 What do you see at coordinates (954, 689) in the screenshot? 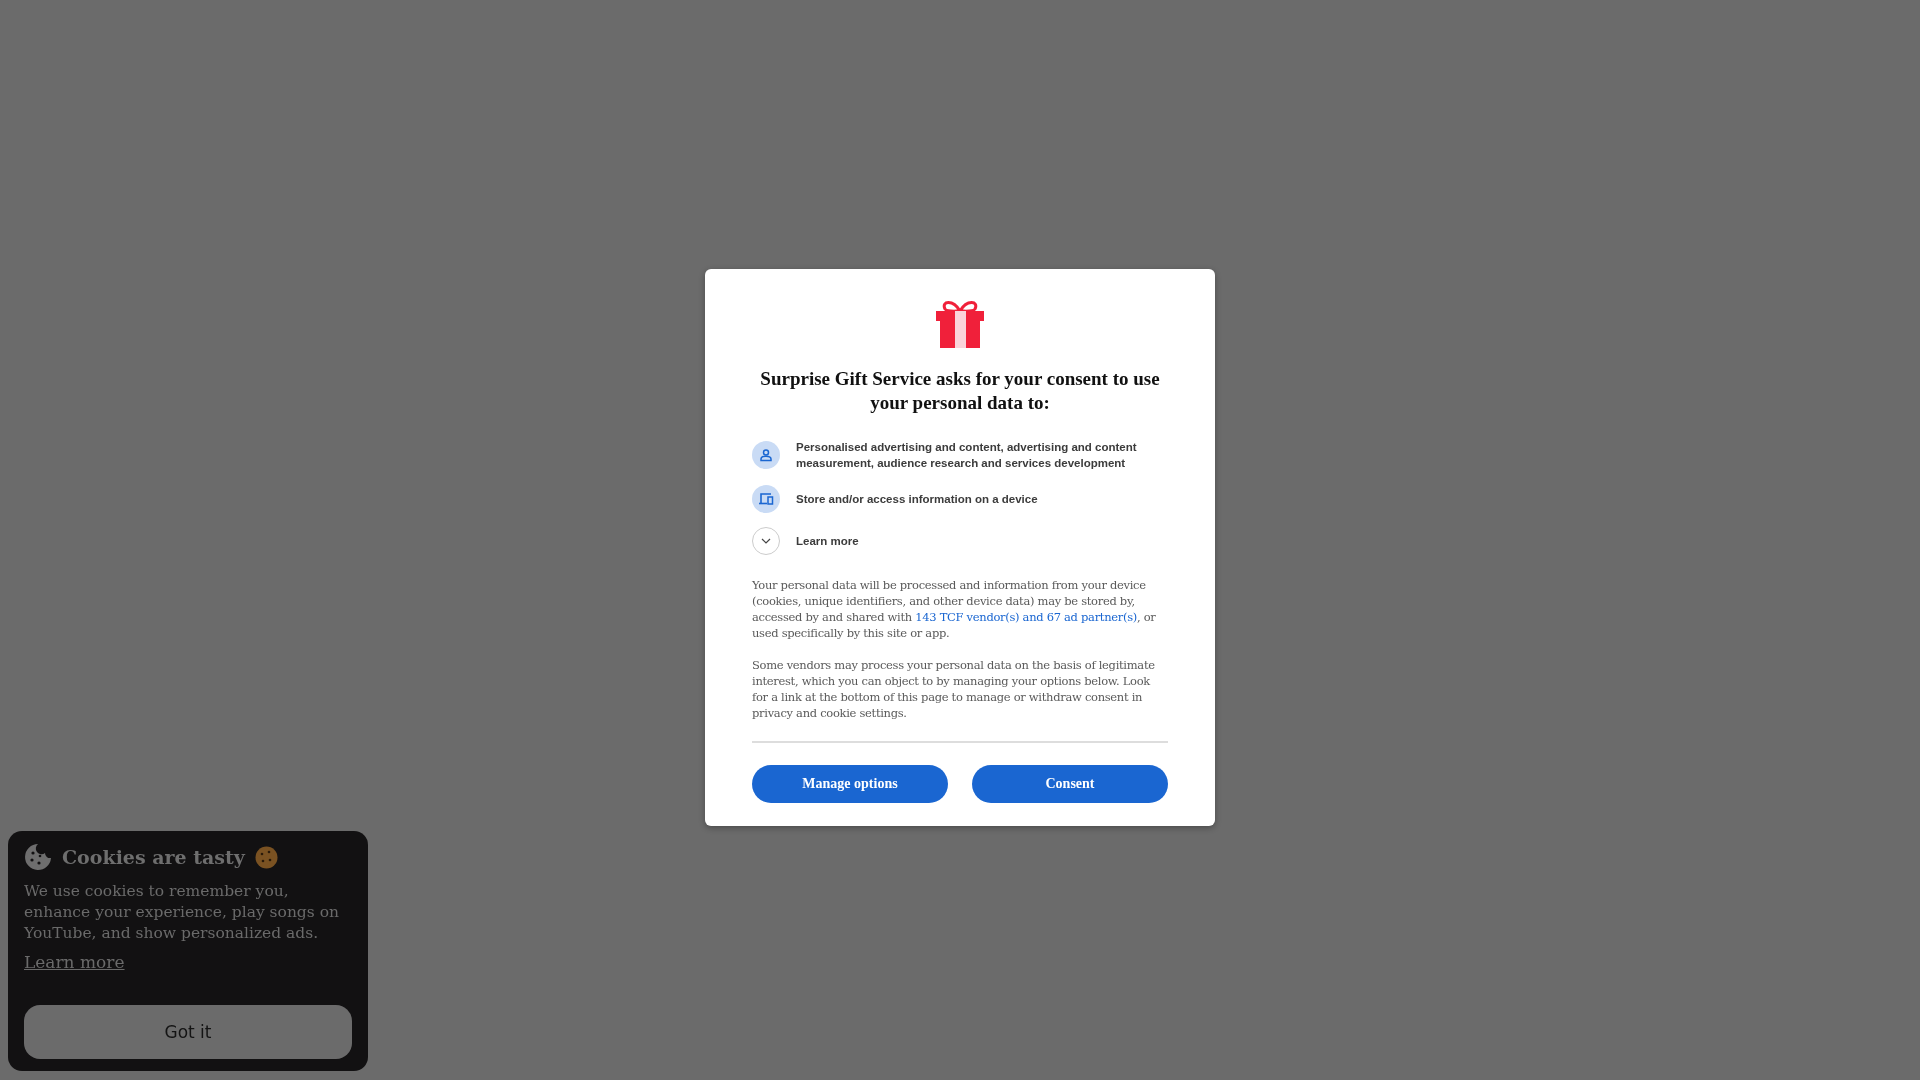
I see `consent-paragraph: Some vendors may process your personal data on the basis of legitimate interest, which you can object to by managing your options below. Look for a link at the bottom of this page to manage or withdraw consent in privacy and cookie settings.` at bounding box center [954, 689].